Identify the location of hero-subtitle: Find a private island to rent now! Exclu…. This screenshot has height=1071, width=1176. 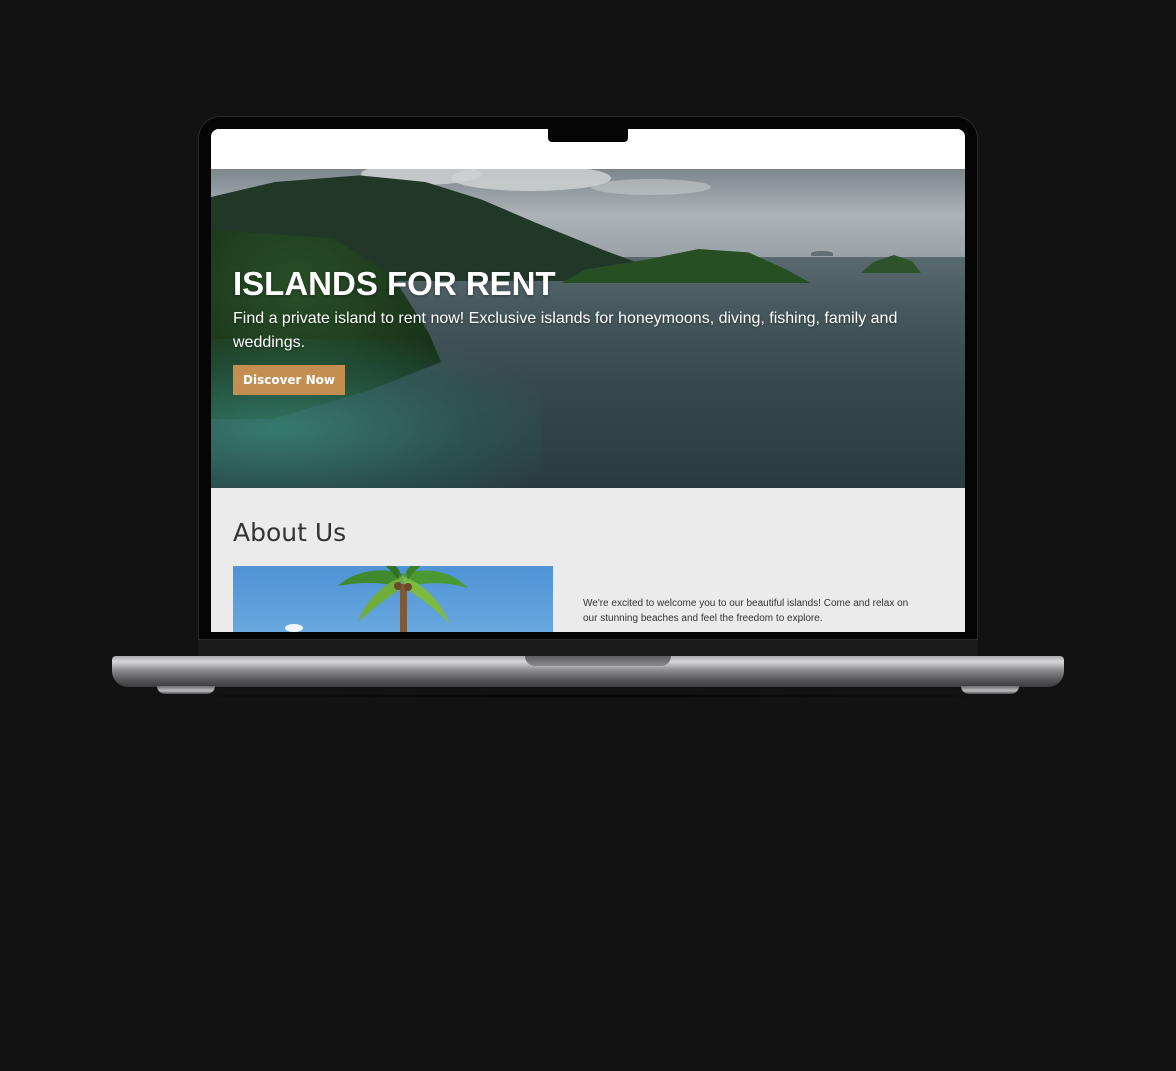
(565, 330).